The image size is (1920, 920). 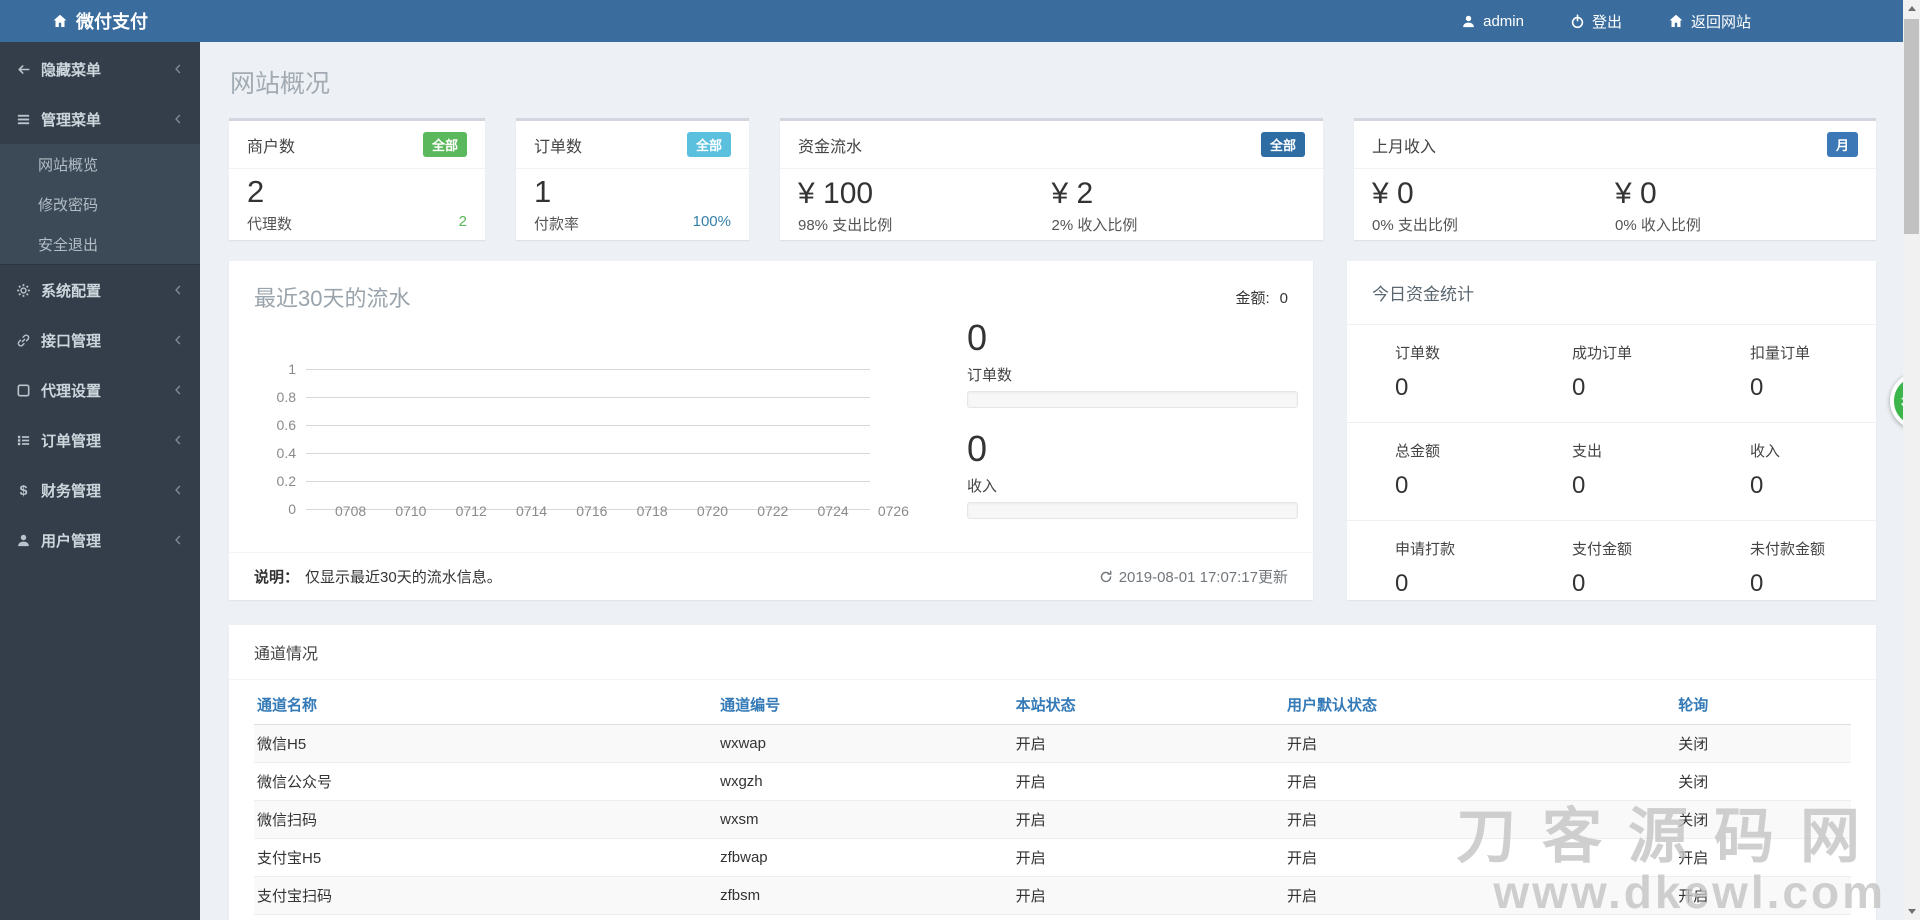 I want to click on card-sub-label: 付款率, so click(x=557, y=224).